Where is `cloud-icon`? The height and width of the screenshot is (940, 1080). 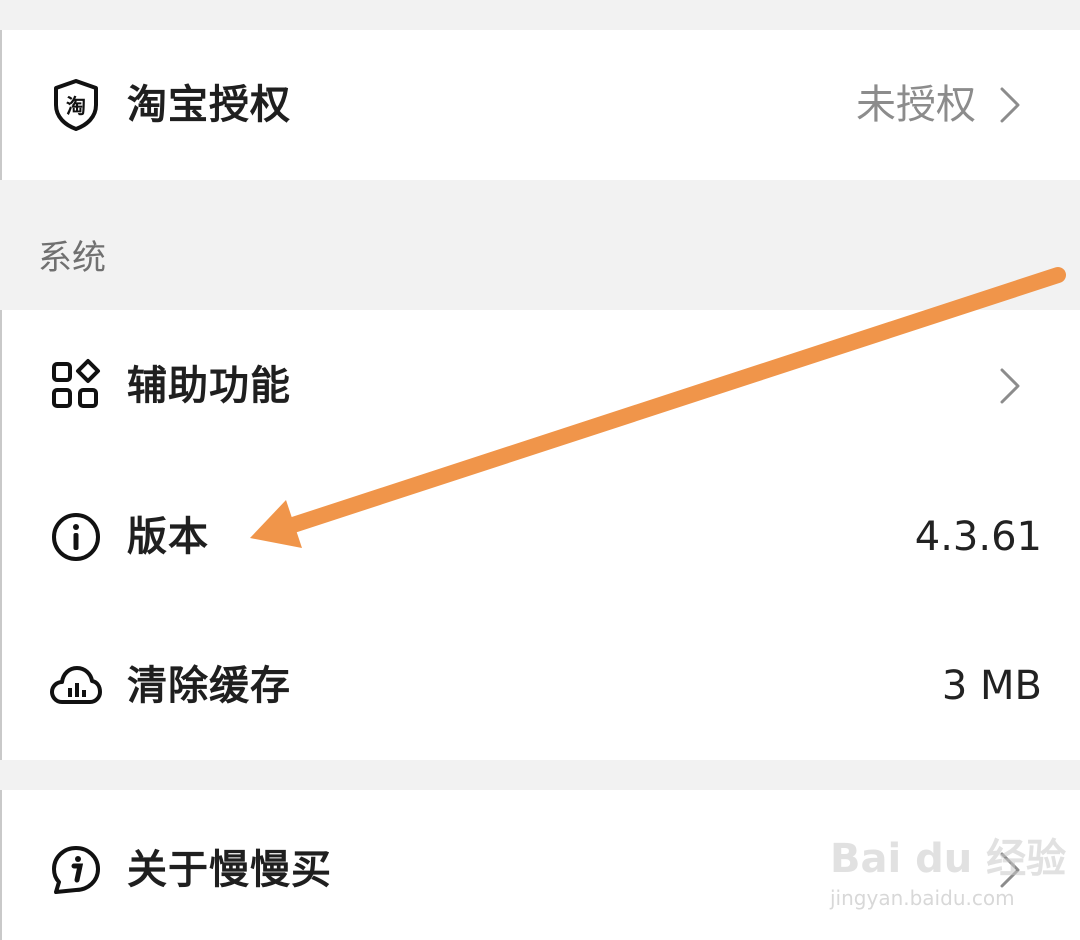 cloud-icon is located at coordinates (76, 686).